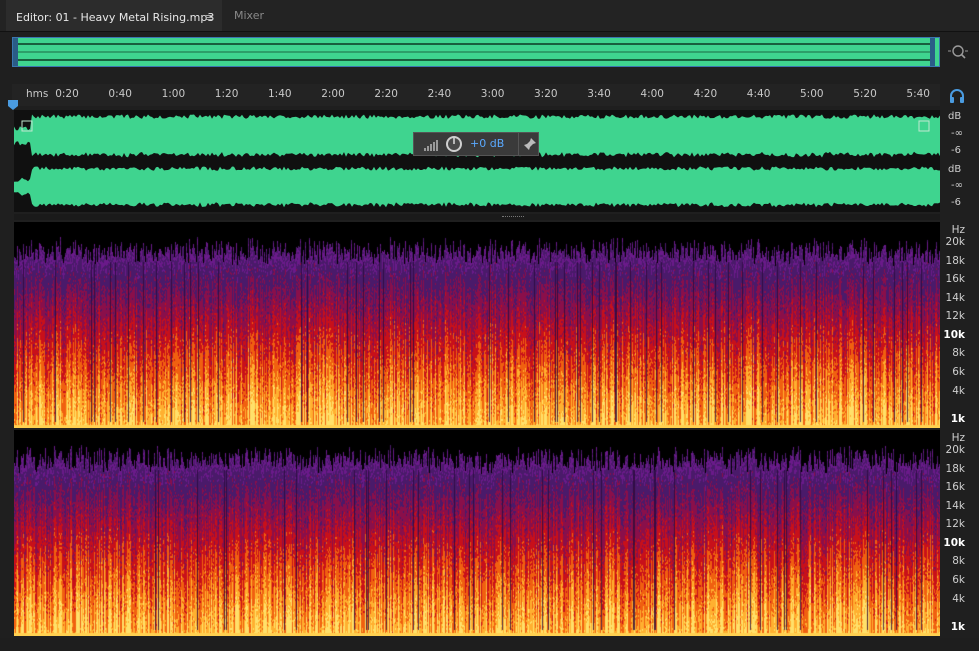 The image size is (979, 651). I want to click on ruler-tick-label: 3:00, so click(492, 94).